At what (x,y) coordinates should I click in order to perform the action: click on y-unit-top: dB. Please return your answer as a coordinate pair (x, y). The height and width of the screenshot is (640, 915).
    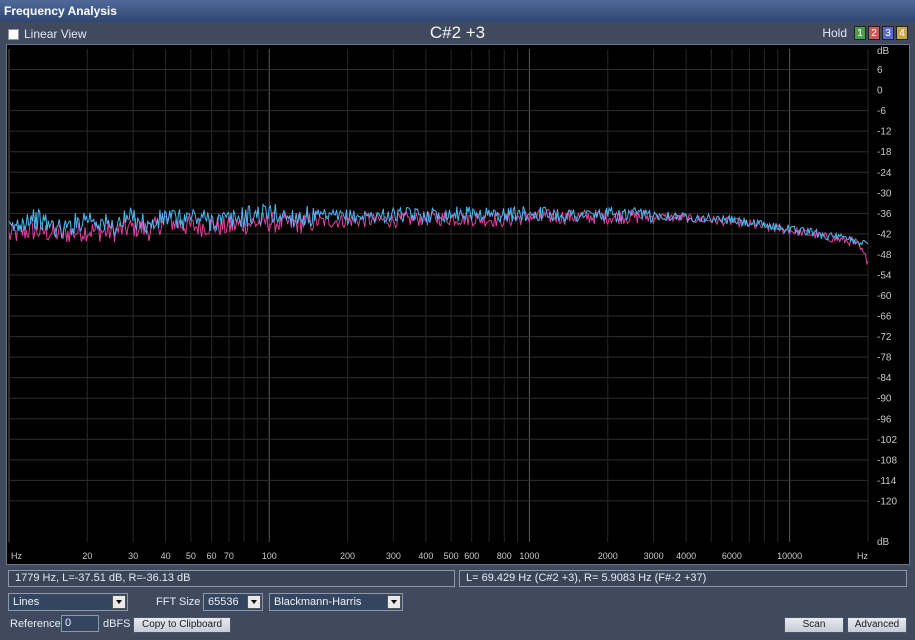
    Looking at the image, I should click on (883, 51).